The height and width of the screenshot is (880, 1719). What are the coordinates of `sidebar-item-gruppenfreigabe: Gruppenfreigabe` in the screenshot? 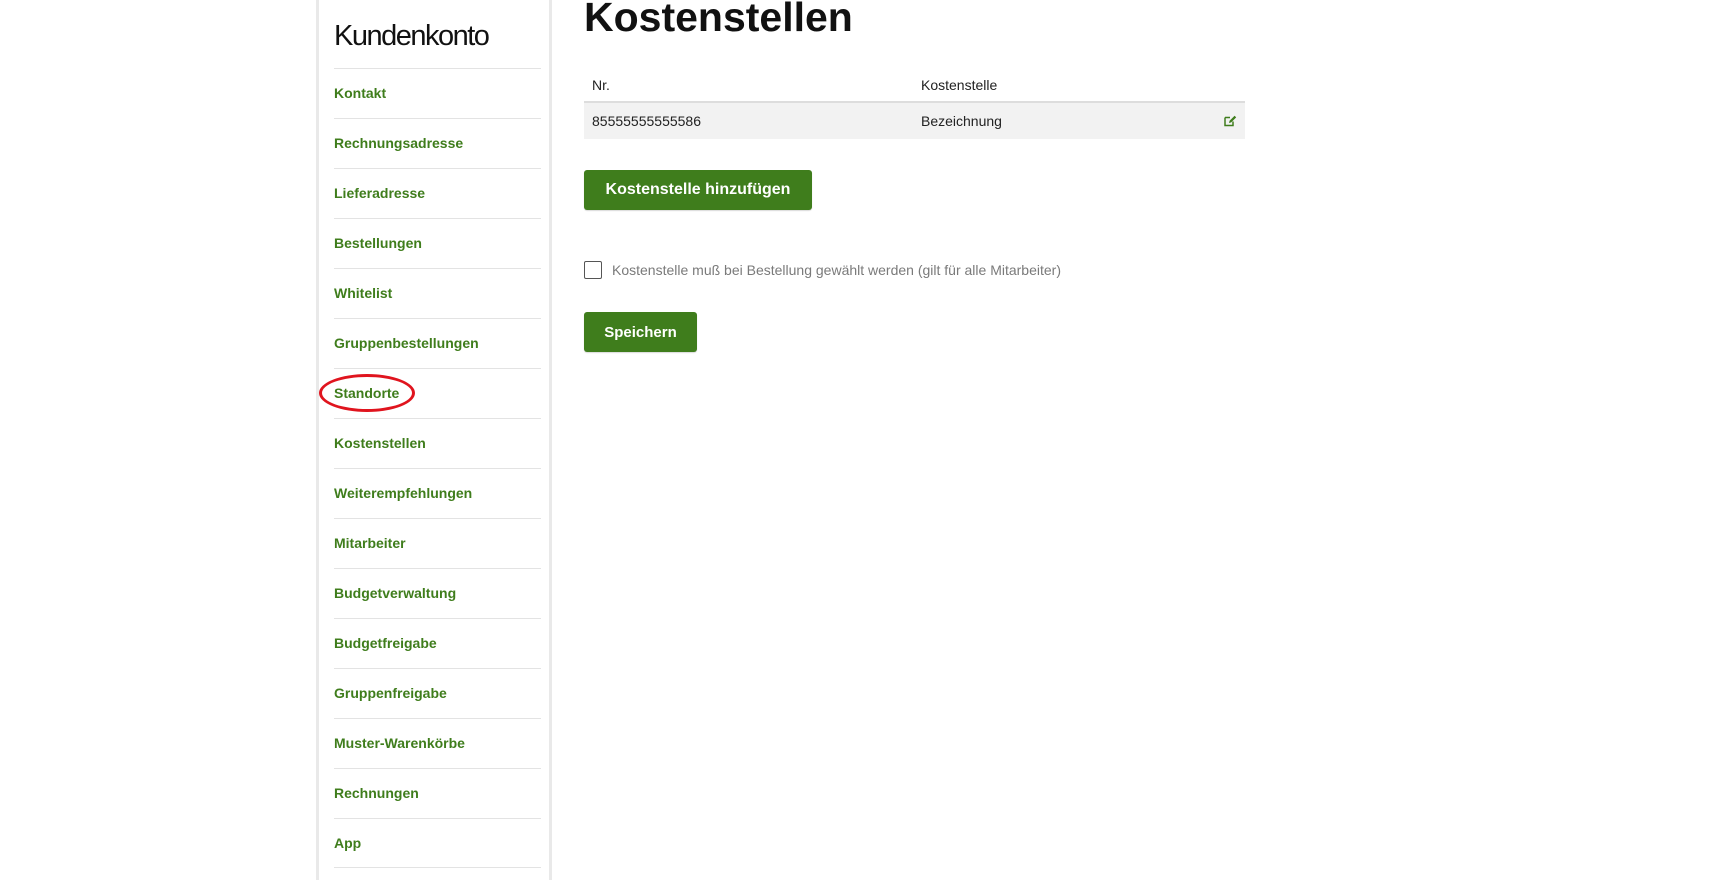 It's located at (437, 693).